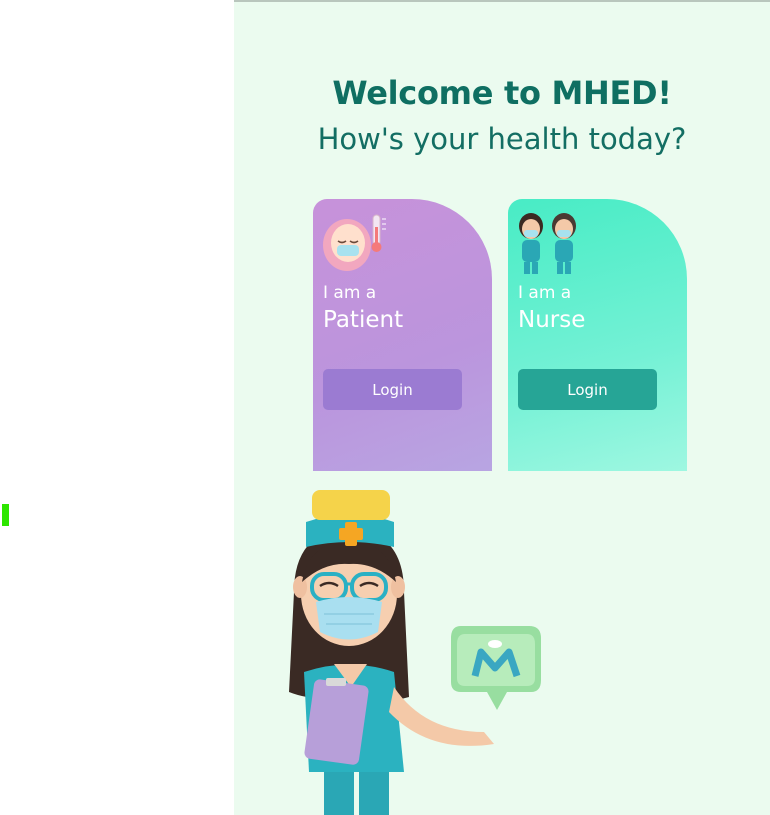 Image resolution: width=770 pixels, height=815 pixels. I want to click on nurse-card-prefix: I am a, so click(545, 293).